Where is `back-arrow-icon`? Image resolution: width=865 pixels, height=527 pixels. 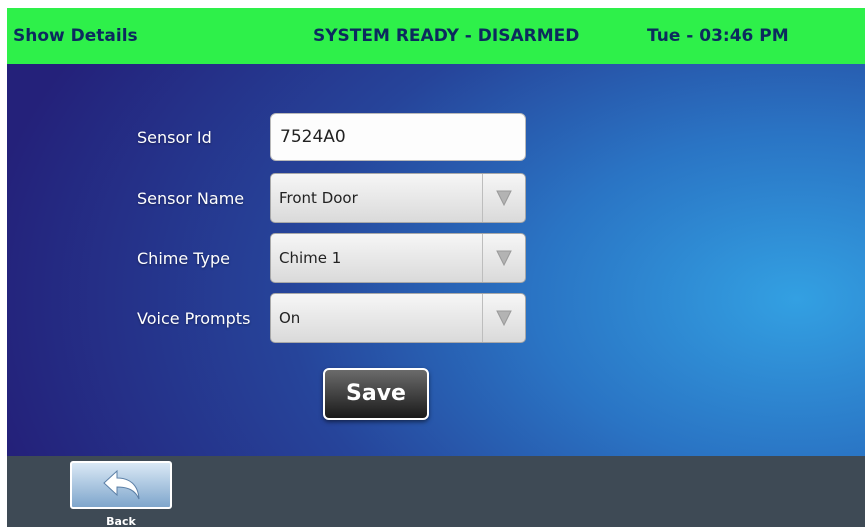 back-arrow-icon is located at coordinates (121, 484).